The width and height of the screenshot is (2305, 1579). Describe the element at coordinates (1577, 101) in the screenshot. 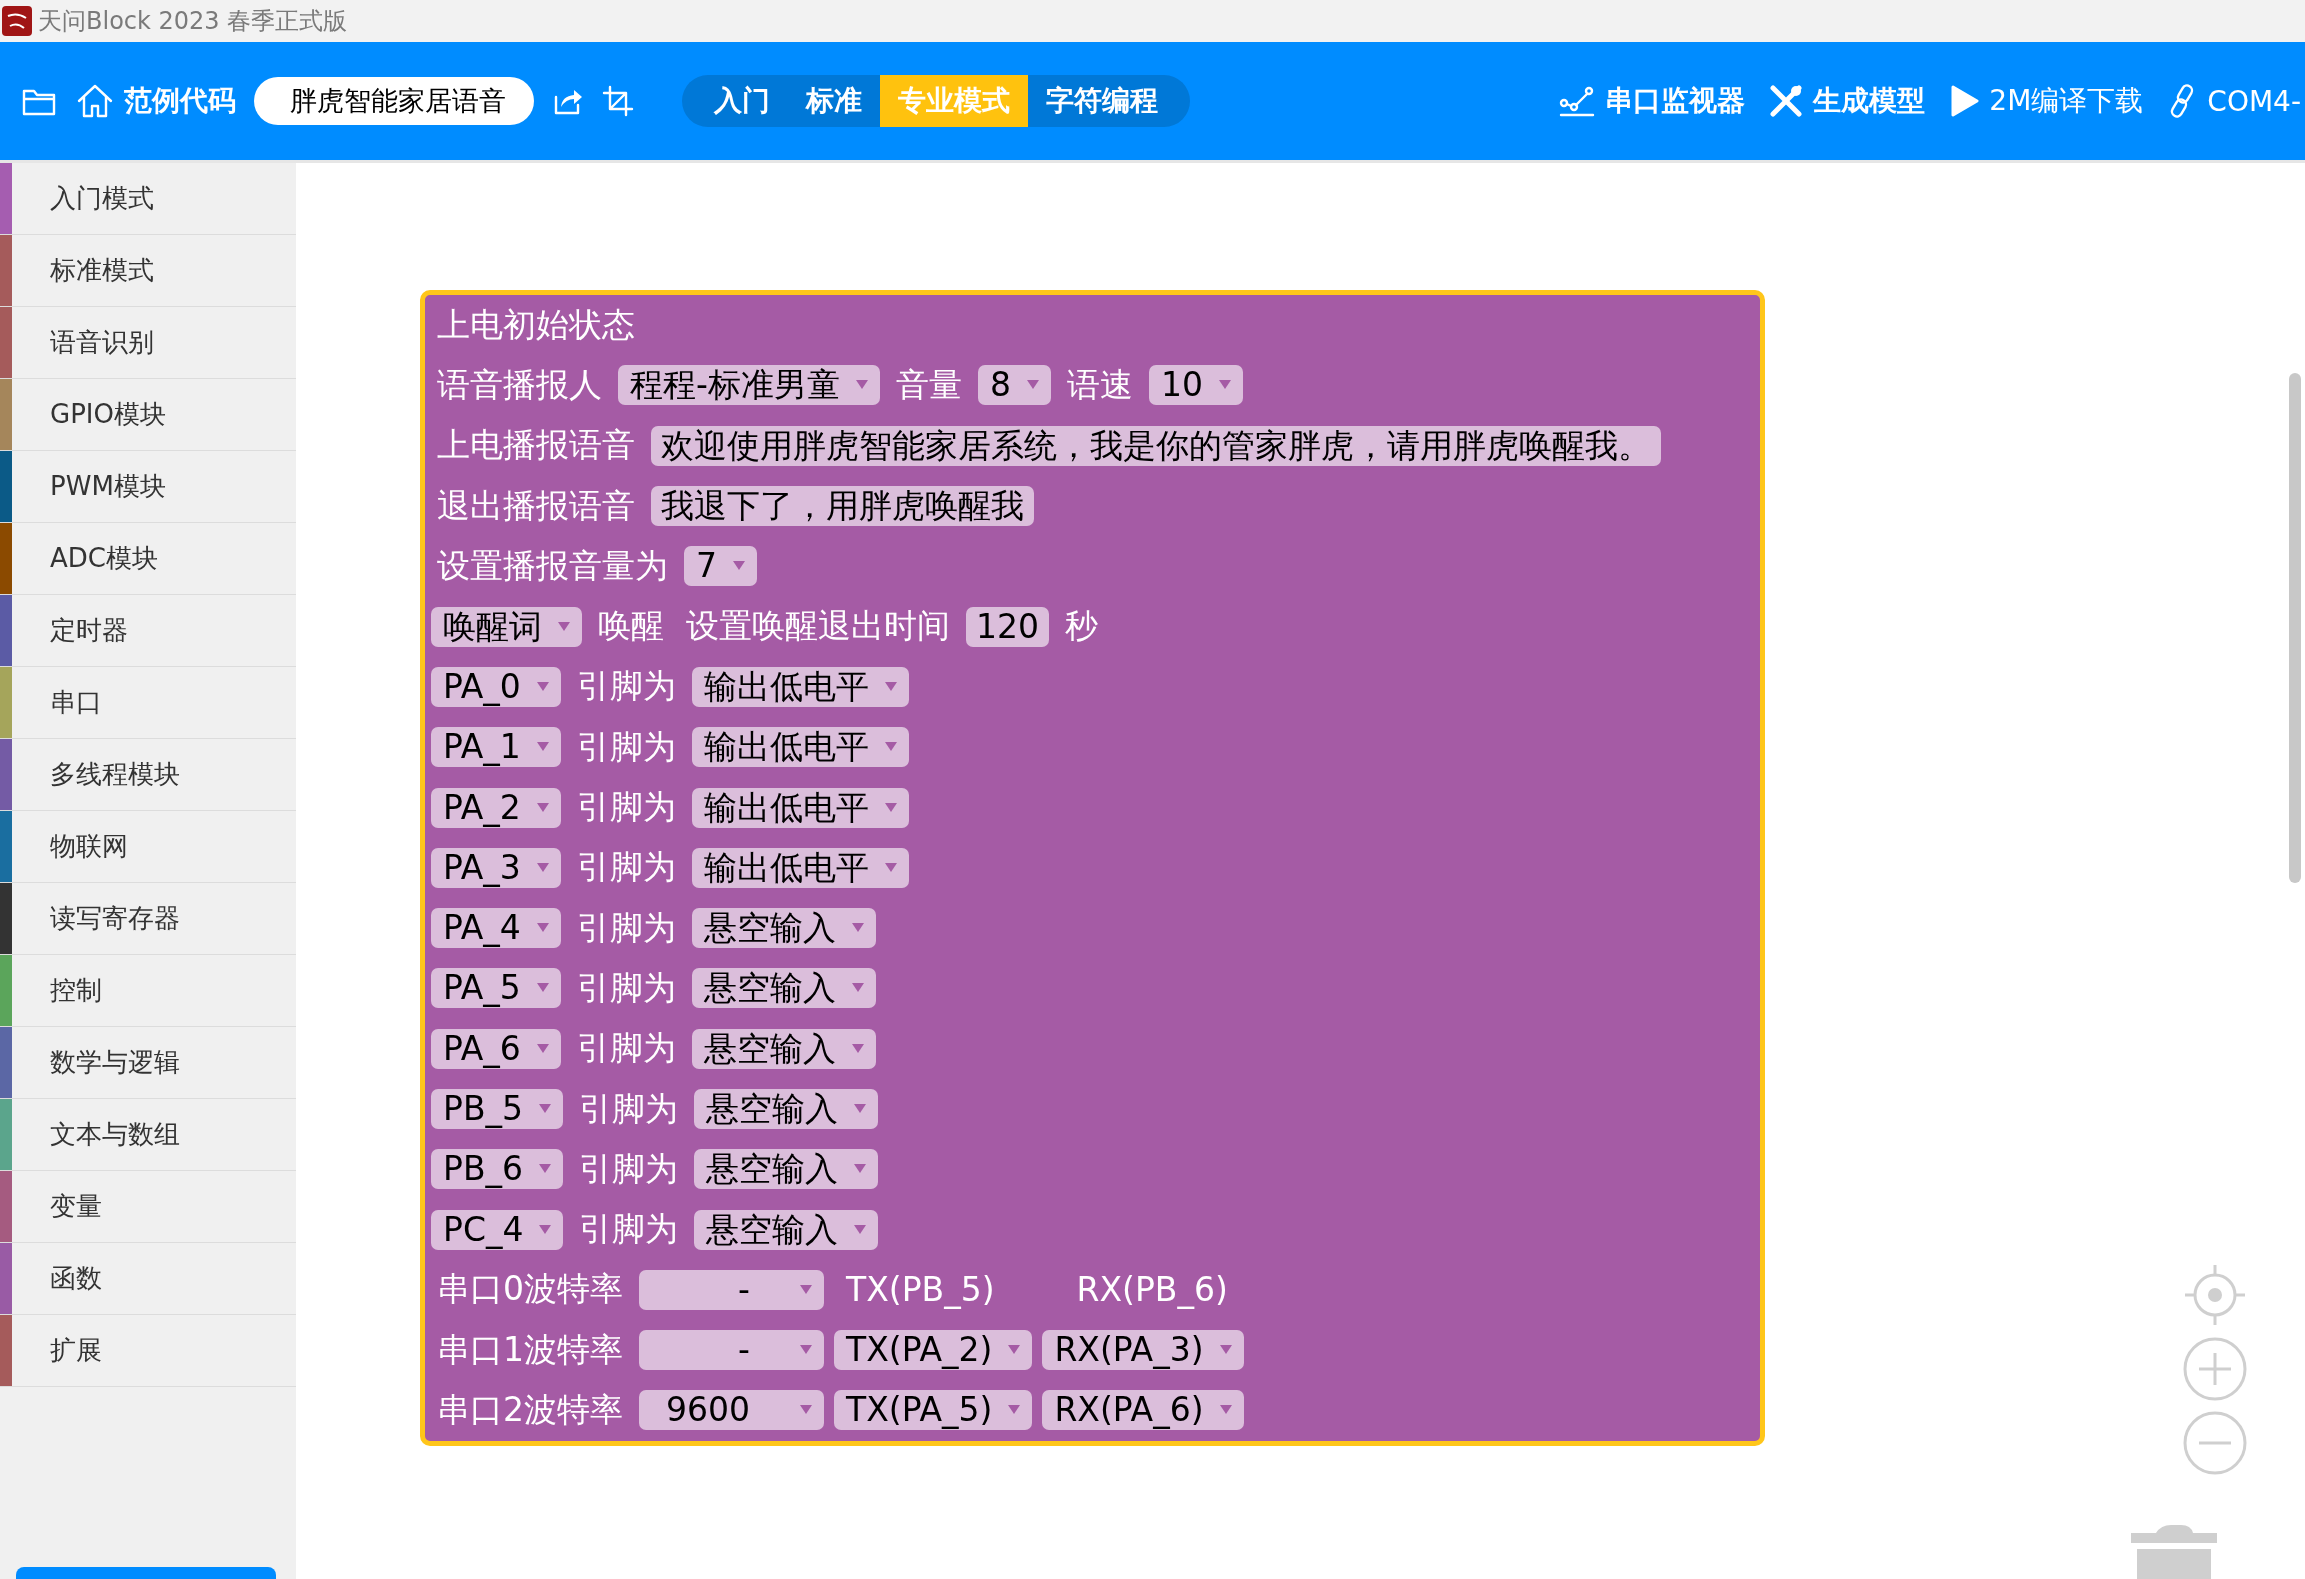

I see `line-chart-icon` at that location.